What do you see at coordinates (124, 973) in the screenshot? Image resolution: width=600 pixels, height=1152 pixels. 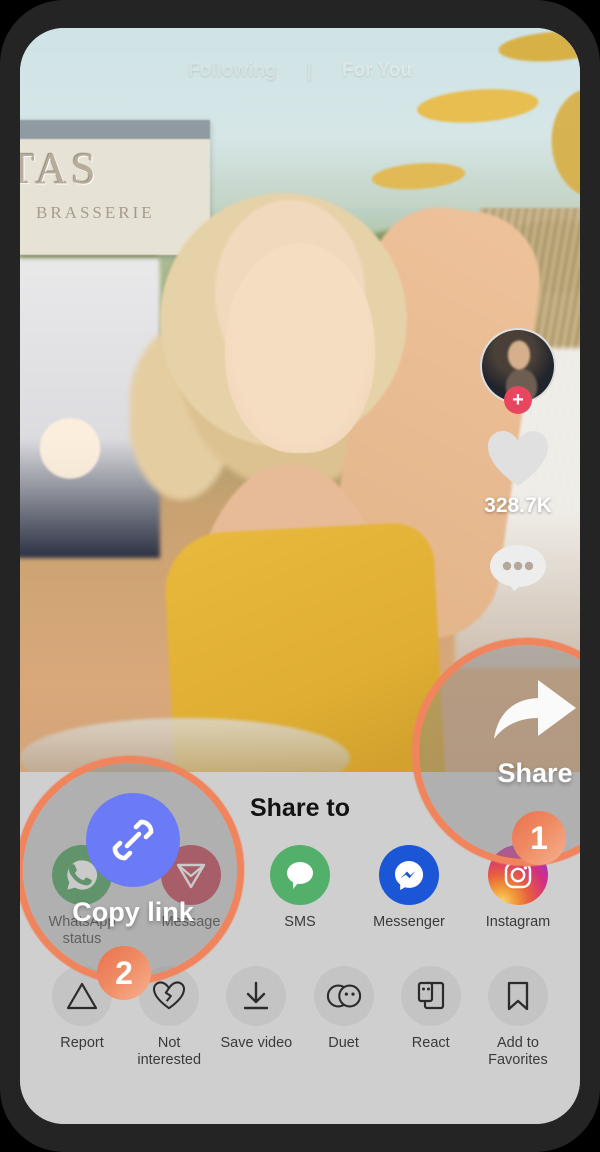 I see `step-badge-2: 2` at bounding box center [124, 973].